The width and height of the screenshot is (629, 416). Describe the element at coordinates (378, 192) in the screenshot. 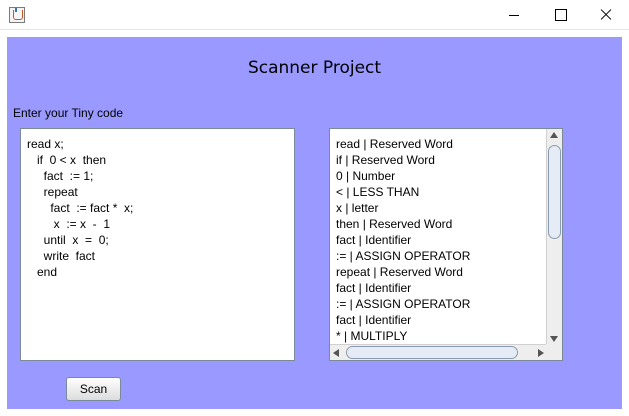

I see `token-row: < | LESS THAN` at that location.